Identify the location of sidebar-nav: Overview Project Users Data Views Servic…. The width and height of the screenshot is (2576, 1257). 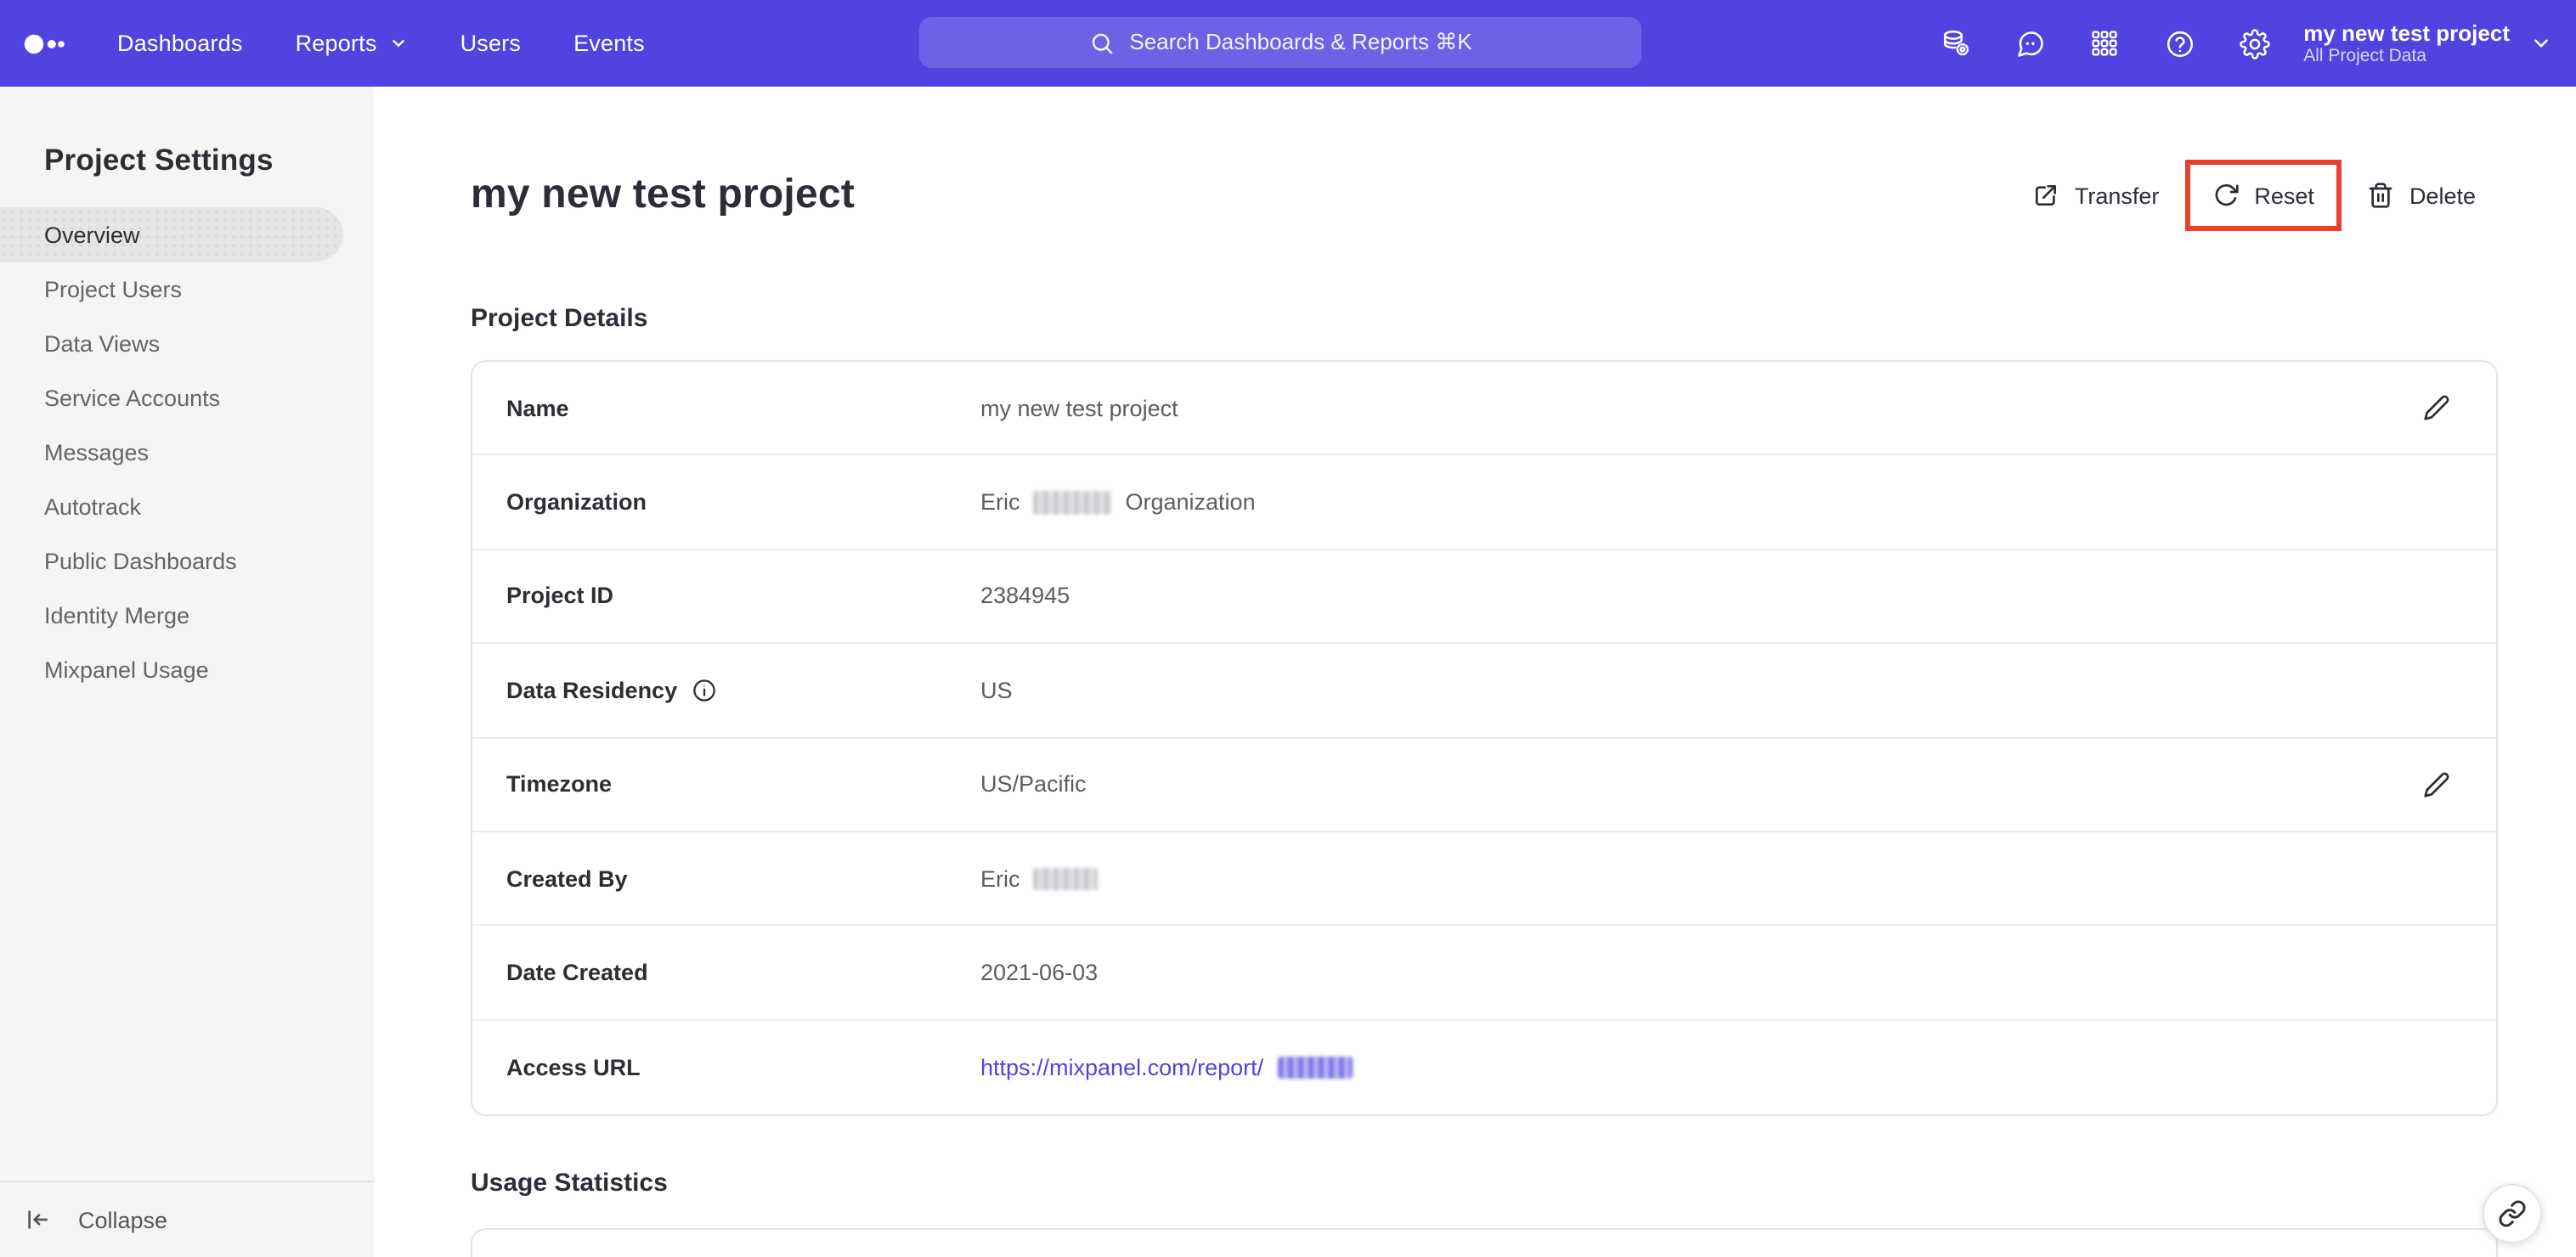
(187, 452).